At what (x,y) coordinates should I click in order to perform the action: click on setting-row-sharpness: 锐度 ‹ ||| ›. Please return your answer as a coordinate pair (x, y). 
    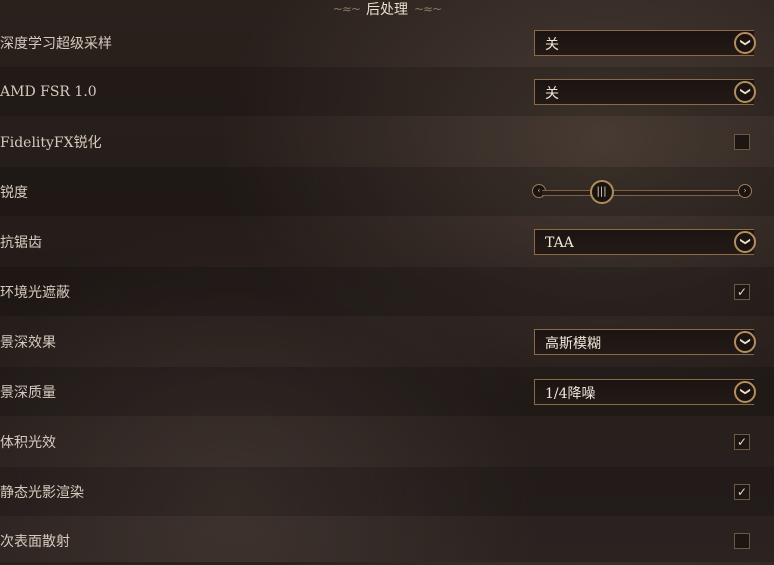
    Looking at the image, I should click on (387, 191).